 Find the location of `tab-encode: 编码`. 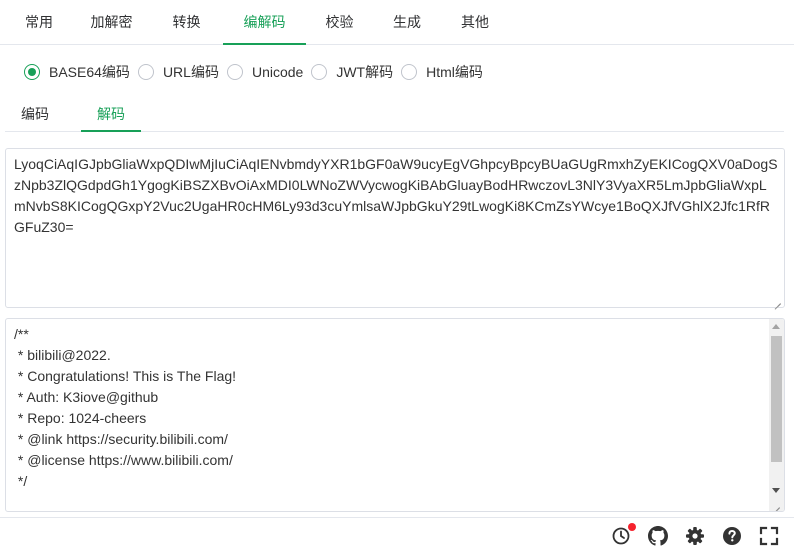

tab-encode: 编码 is located at coordinates (35, 115).